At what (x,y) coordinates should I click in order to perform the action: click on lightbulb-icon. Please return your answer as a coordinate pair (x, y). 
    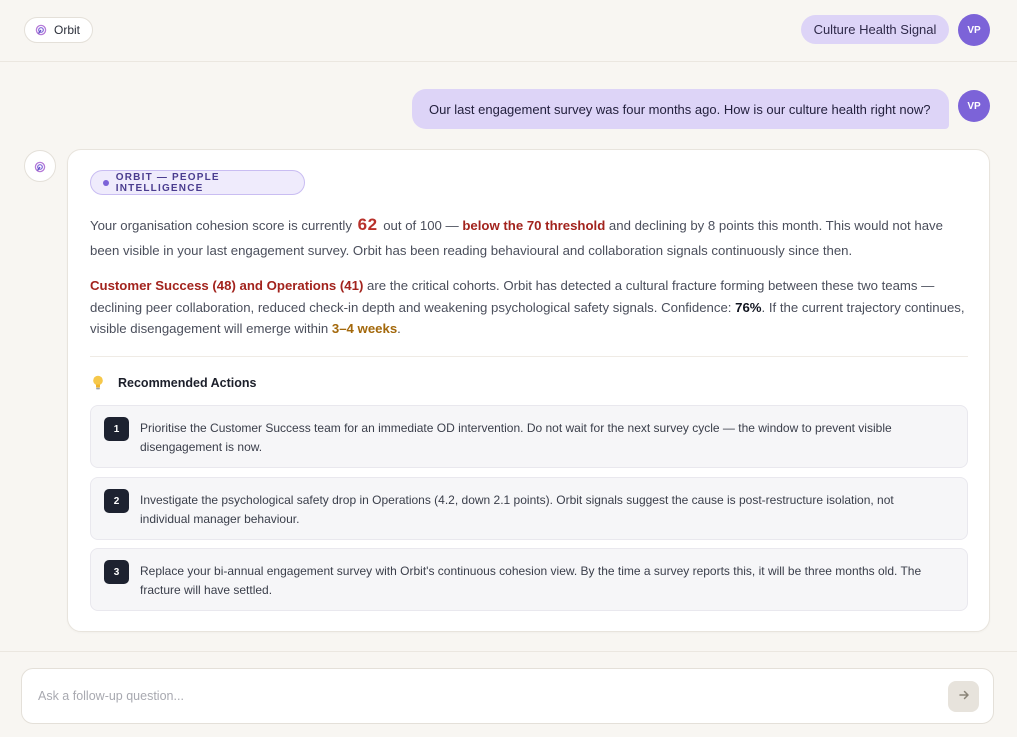
    Looking at the image, I should click on (98, 383).